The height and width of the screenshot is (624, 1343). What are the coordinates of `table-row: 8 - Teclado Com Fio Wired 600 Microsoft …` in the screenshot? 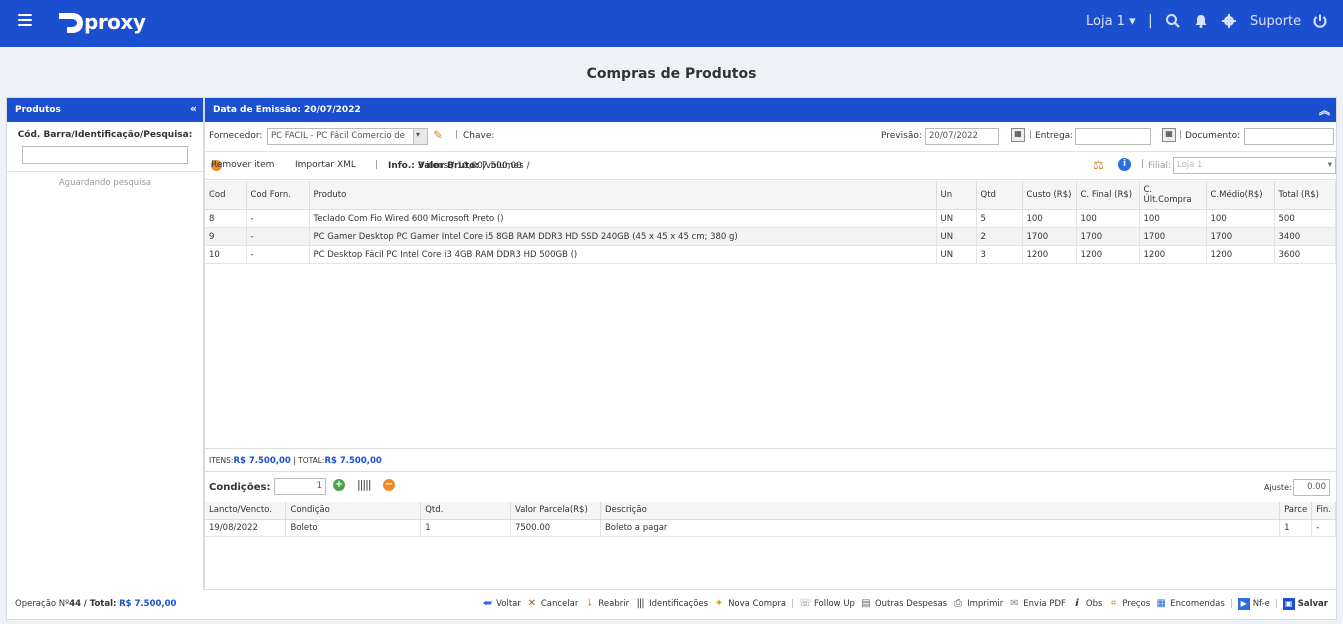 It's located at (770, 218).